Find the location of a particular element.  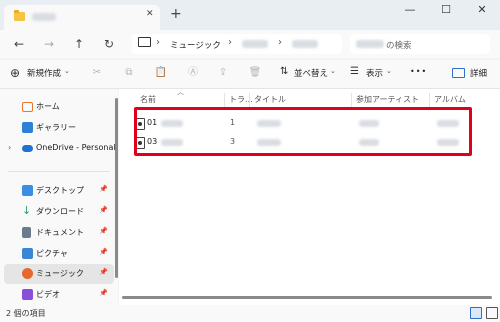

document-icon is located at coordinates (26, 232).